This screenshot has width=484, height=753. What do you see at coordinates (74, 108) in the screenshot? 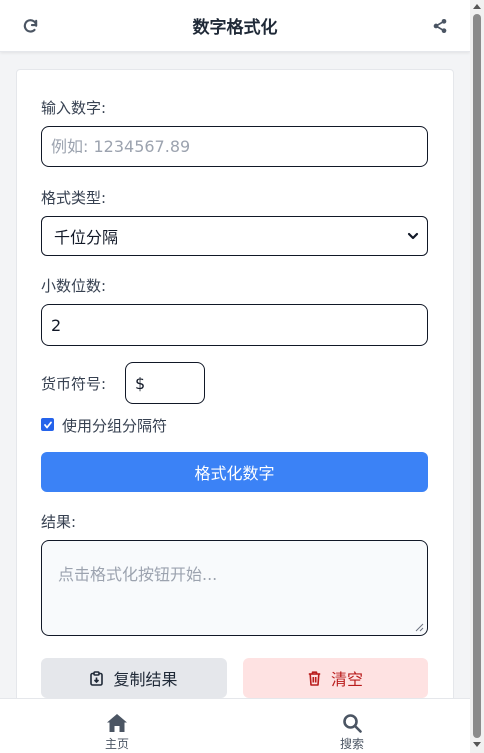
I see `number-label: 输入数字:` at bounding box center [74, 108].